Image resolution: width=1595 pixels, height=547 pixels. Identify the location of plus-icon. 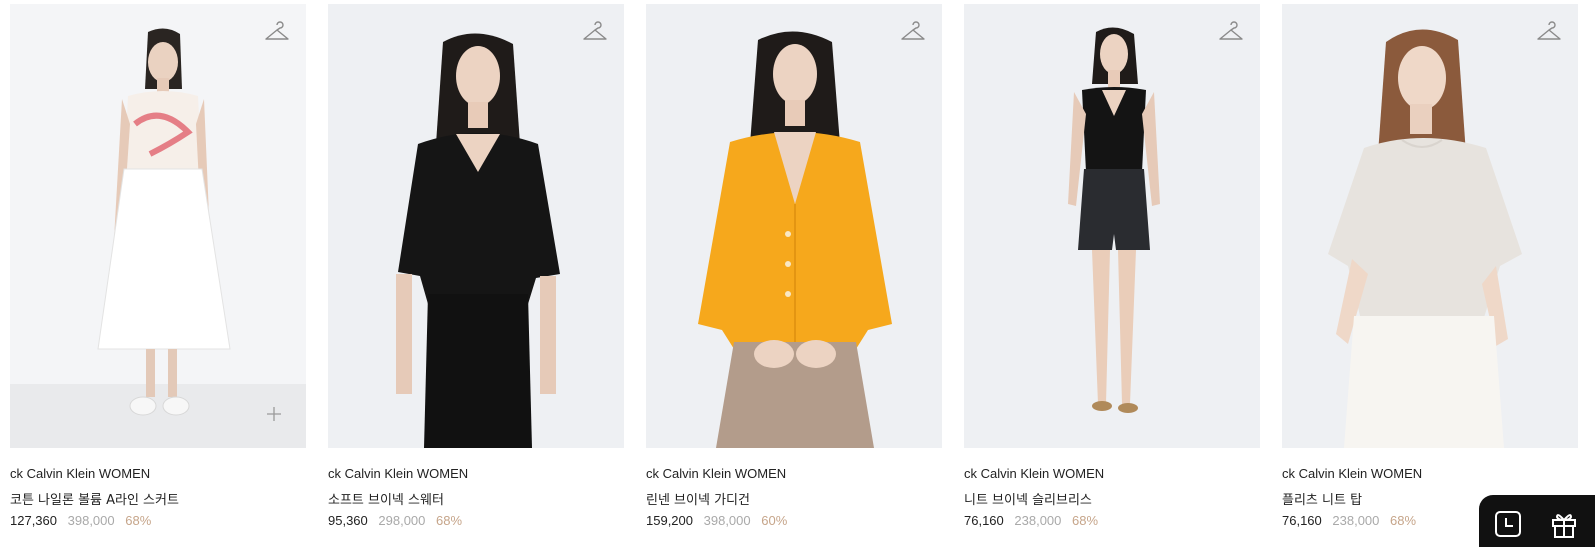
(274, 414).